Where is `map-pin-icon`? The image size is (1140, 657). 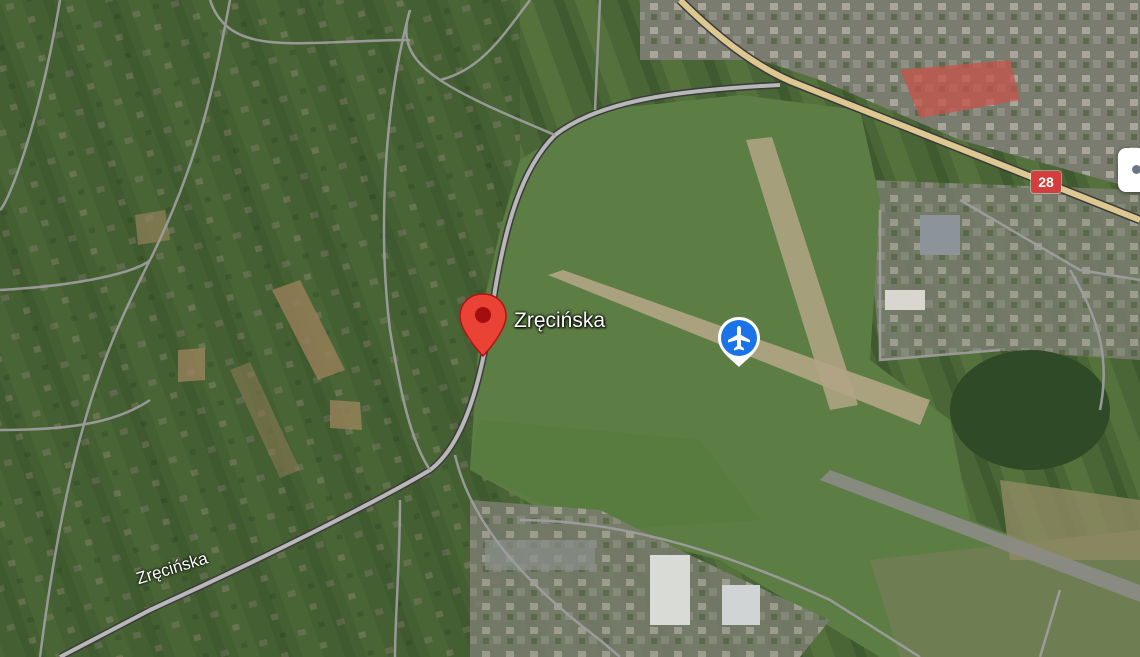 map-pin-icon is located at coordinates (483, 325).